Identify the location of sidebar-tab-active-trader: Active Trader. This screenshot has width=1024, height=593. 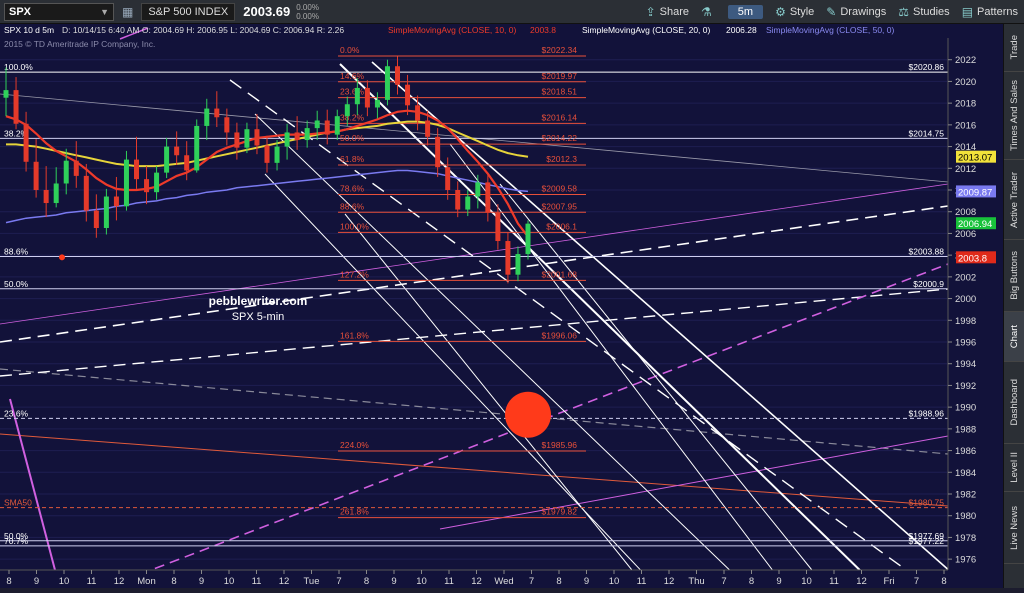
(1014, 200).